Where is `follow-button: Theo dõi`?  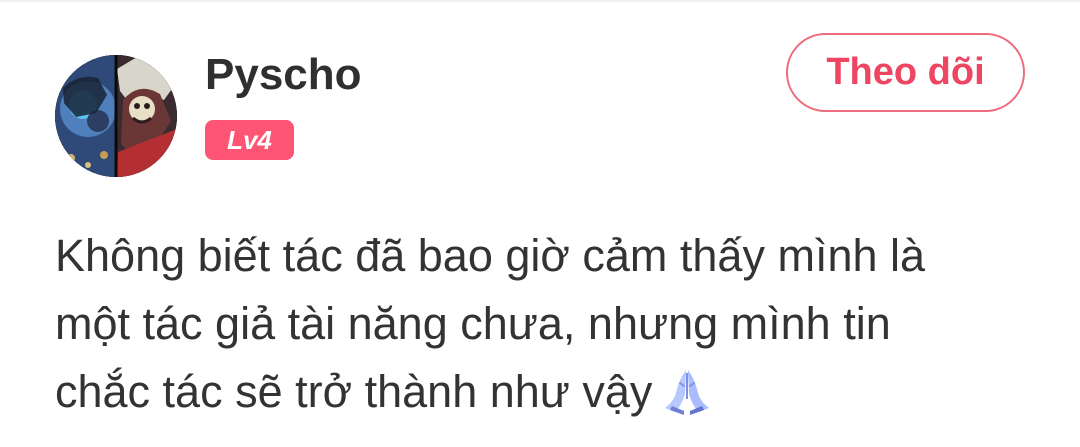 follow-button: Theo dõi is located at coordinates (905, 72).